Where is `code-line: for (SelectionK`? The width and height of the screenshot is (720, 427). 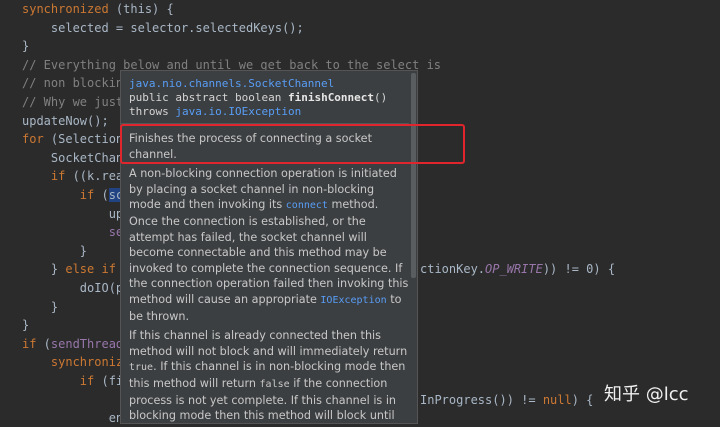
code-line: for (SelectionK is located at coordinates (76, 139).